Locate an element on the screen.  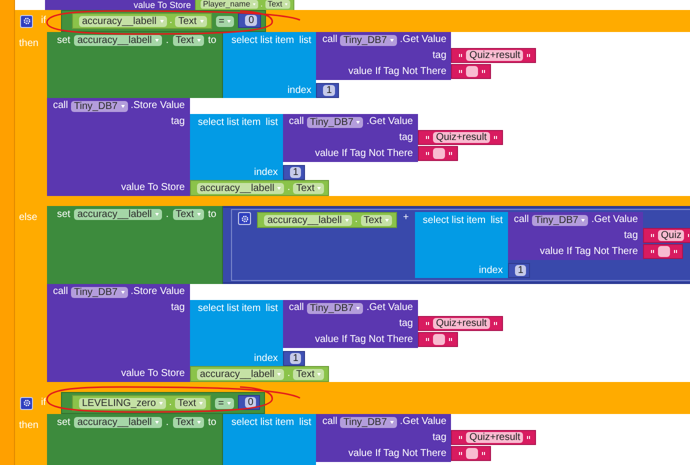
block-label: .Store Value is located at coordinates (157, 106).